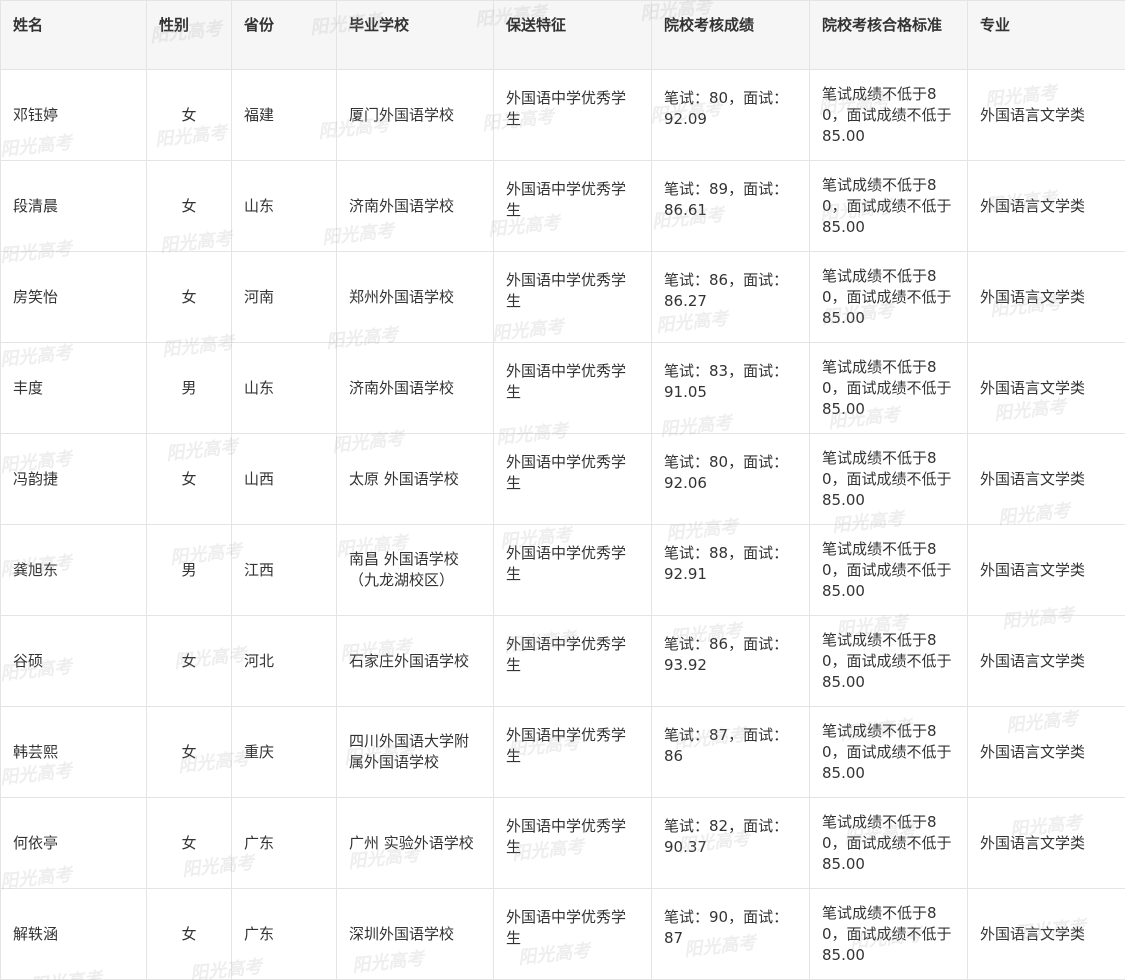  I want to click on header-score: 院校考核成绩, so click(730, 35).